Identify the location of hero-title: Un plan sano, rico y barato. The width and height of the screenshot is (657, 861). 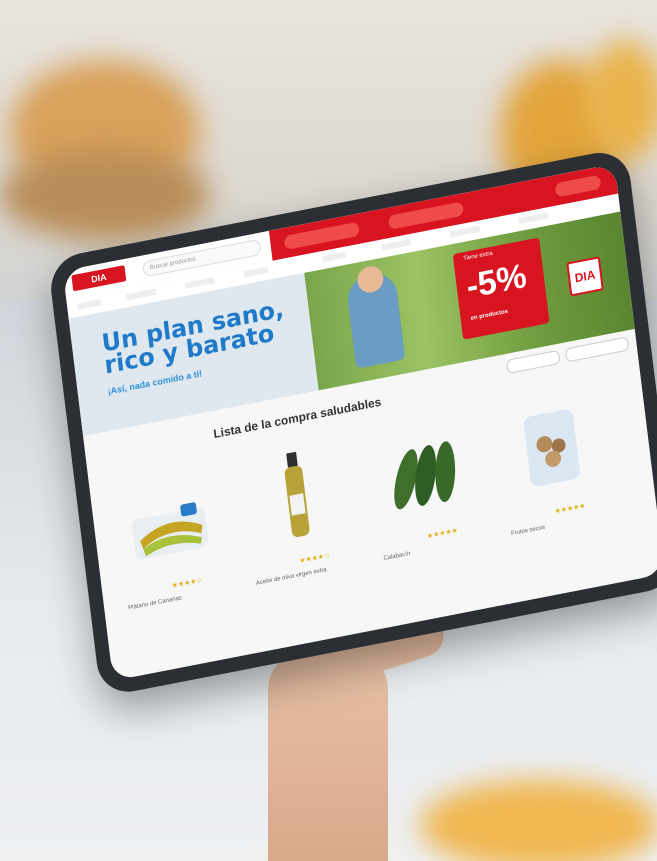
(194, 337).